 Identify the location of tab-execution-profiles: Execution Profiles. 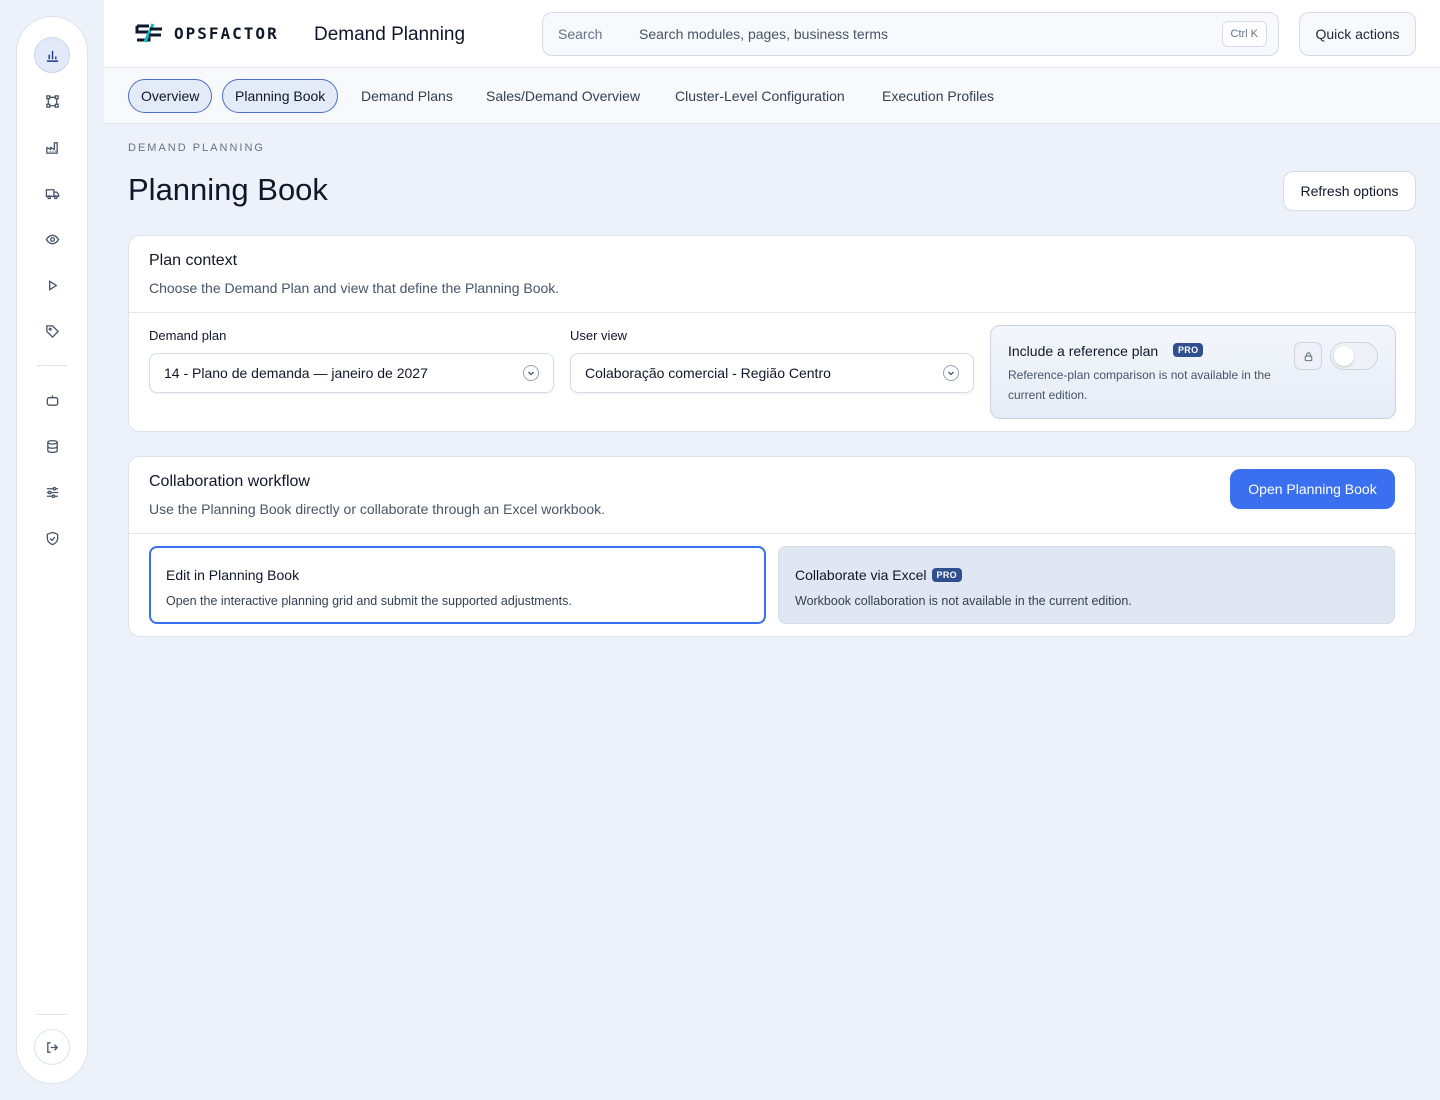
(938, 96).